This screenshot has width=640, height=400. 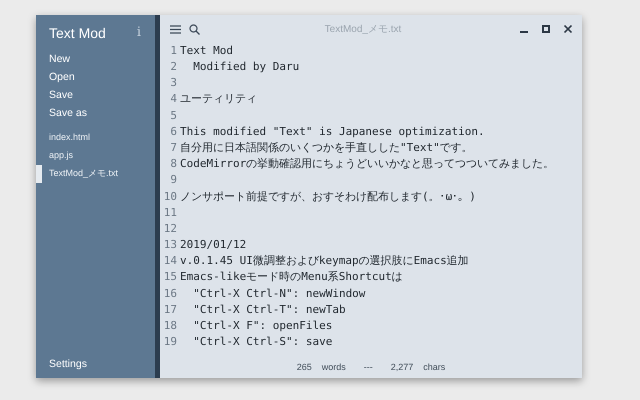 I want to click on words-label: words, so click(x=334, y=367).